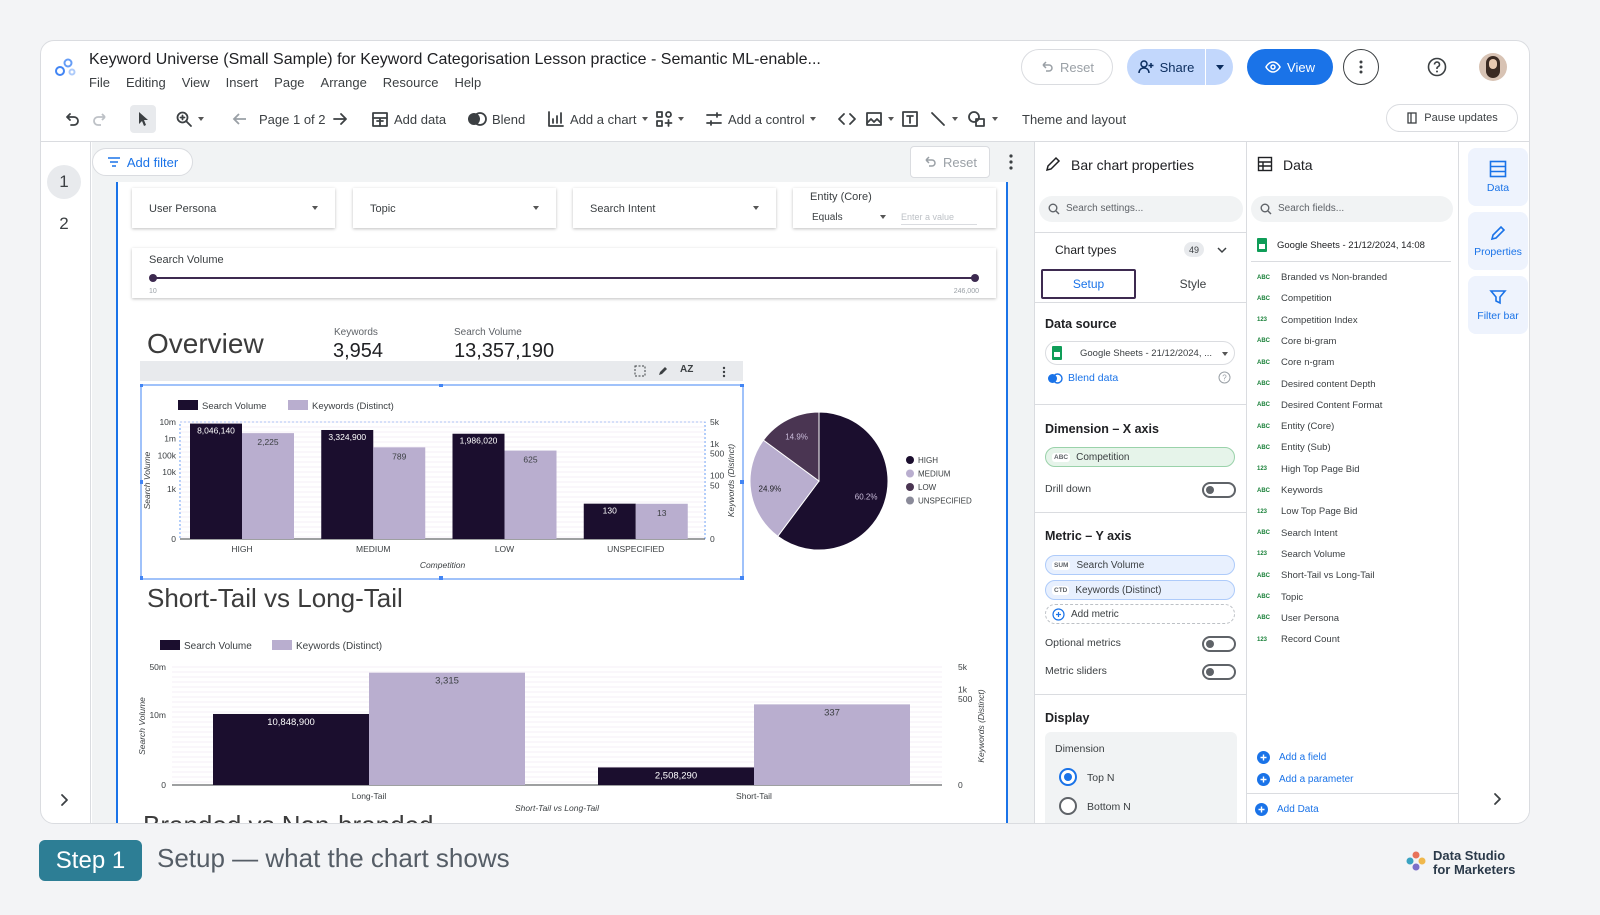  Describe the element at coordinates (189, 119) in the screenshot. I see `zoom-button` at that location.